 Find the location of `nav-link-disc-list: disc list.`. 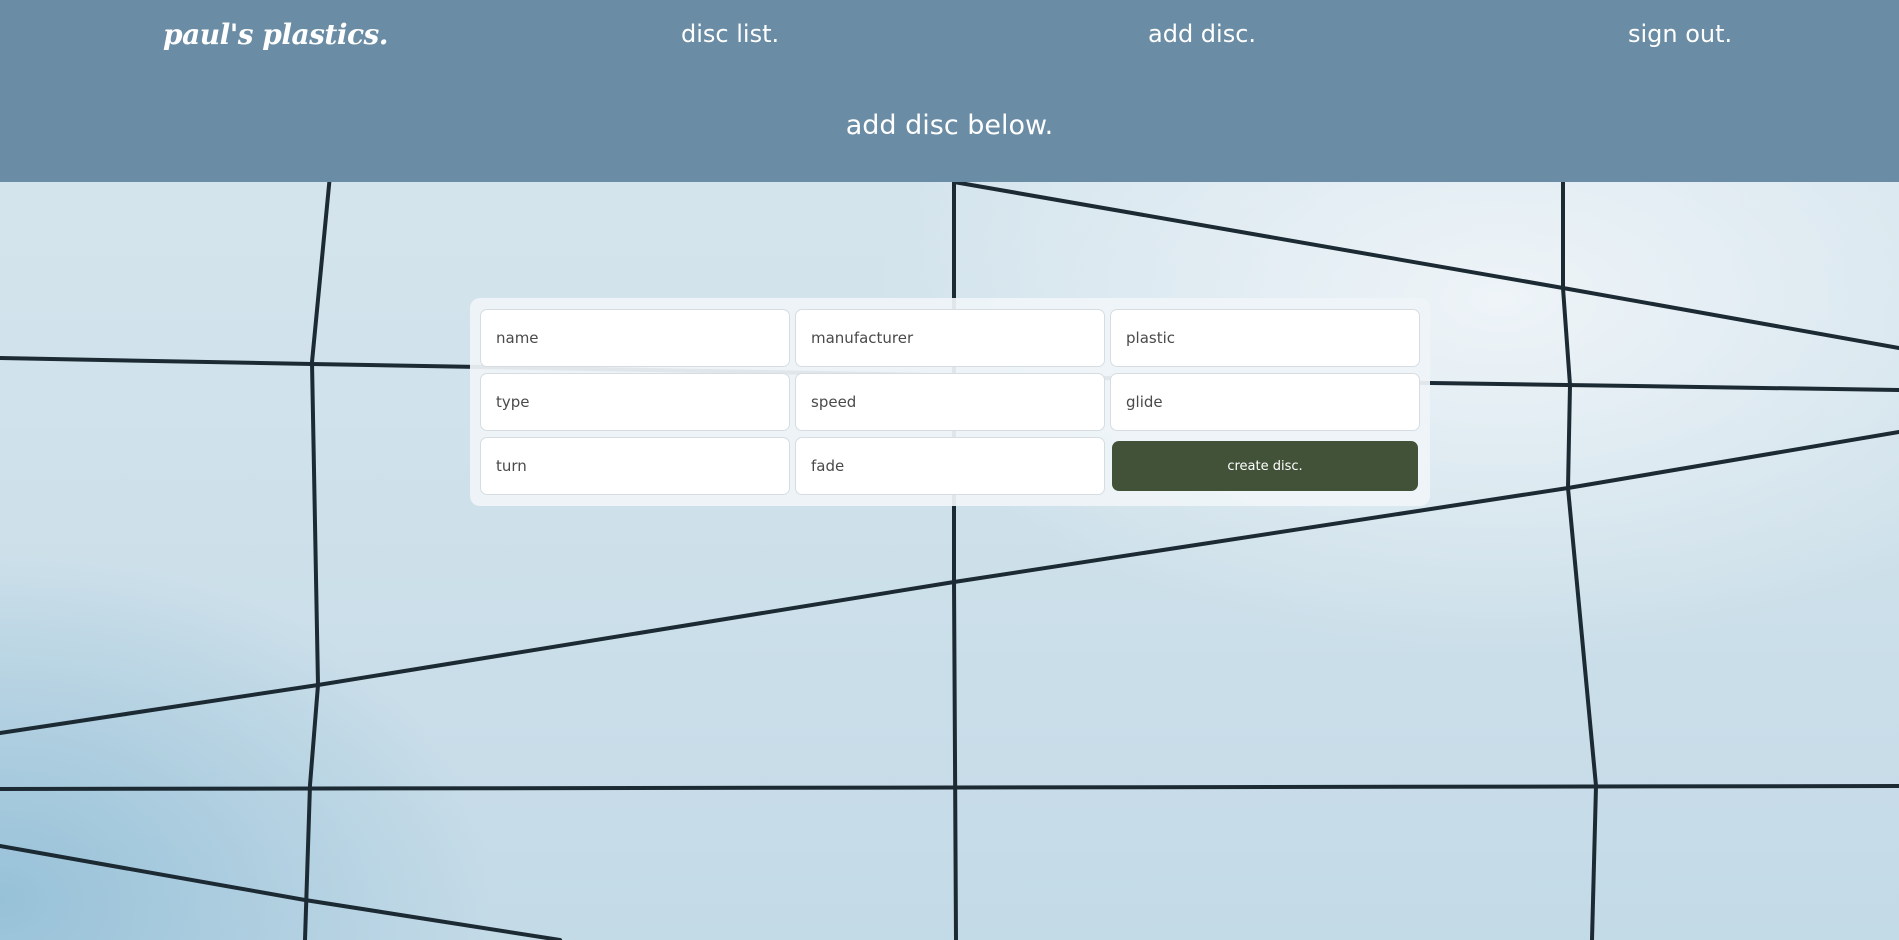

nav-link-disc-list: disc list. is located at coordinates (730, 34).